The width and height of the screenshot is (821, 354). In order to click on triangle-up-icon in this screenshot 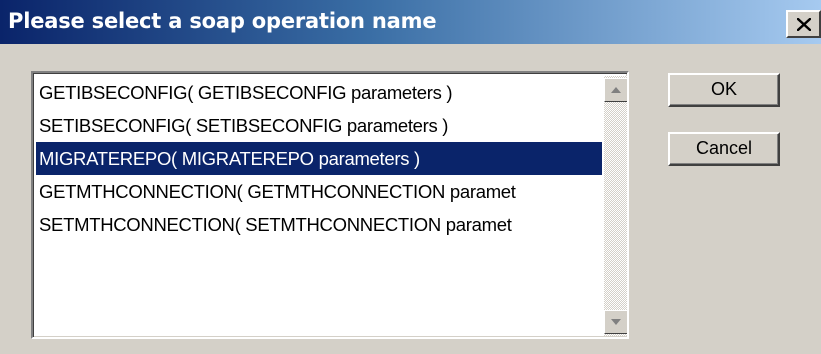, I will do `click(616, 90)`.